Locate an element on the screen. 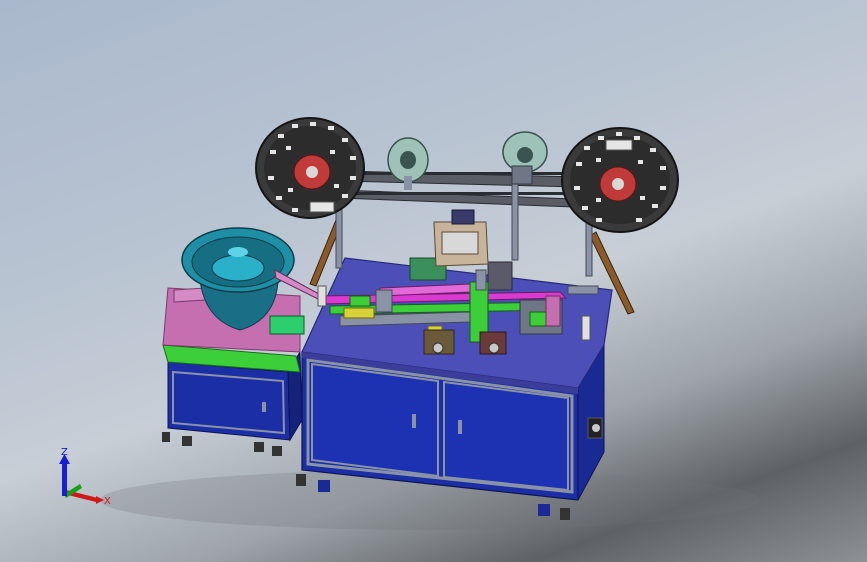  reel-left-icon is located at coordinates (310, 168).